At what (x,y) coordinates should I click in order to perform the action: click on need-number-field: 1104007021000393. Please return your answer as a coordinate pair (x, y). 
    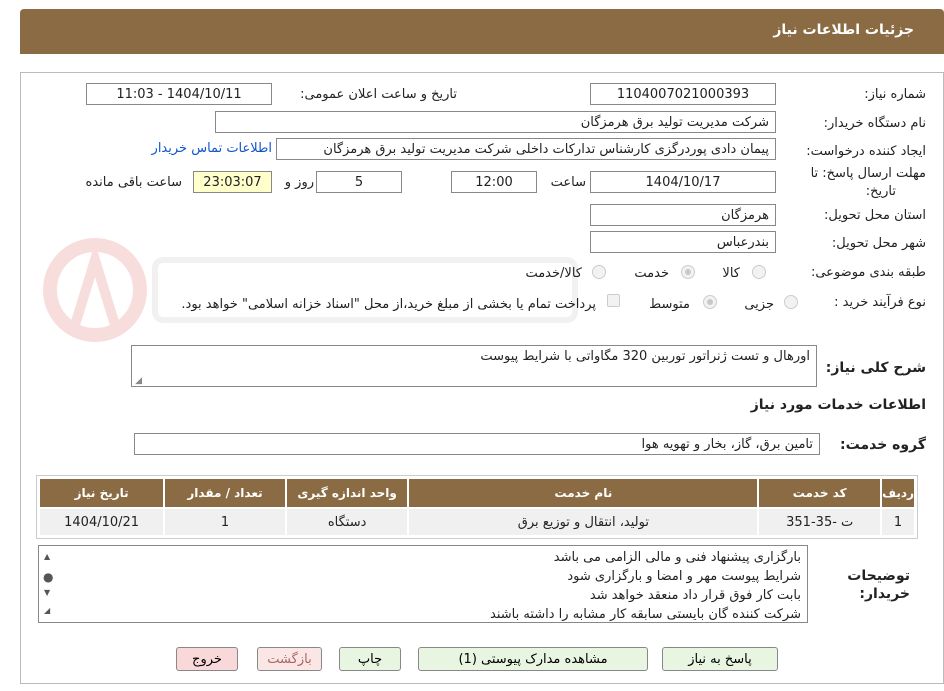
    Looking at the image, I should click on (683, 94).